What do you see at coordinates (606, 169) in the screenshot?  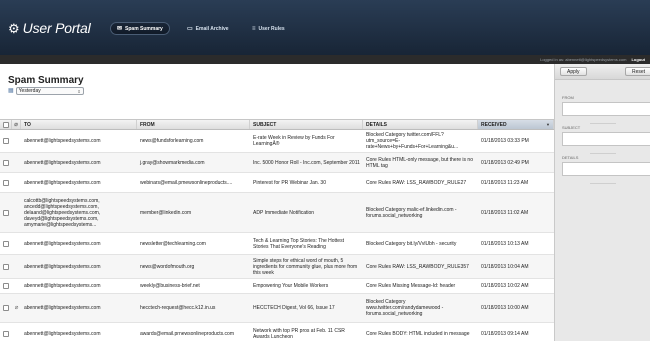 I see `details-filter-input` at bounding box center [606, 169].